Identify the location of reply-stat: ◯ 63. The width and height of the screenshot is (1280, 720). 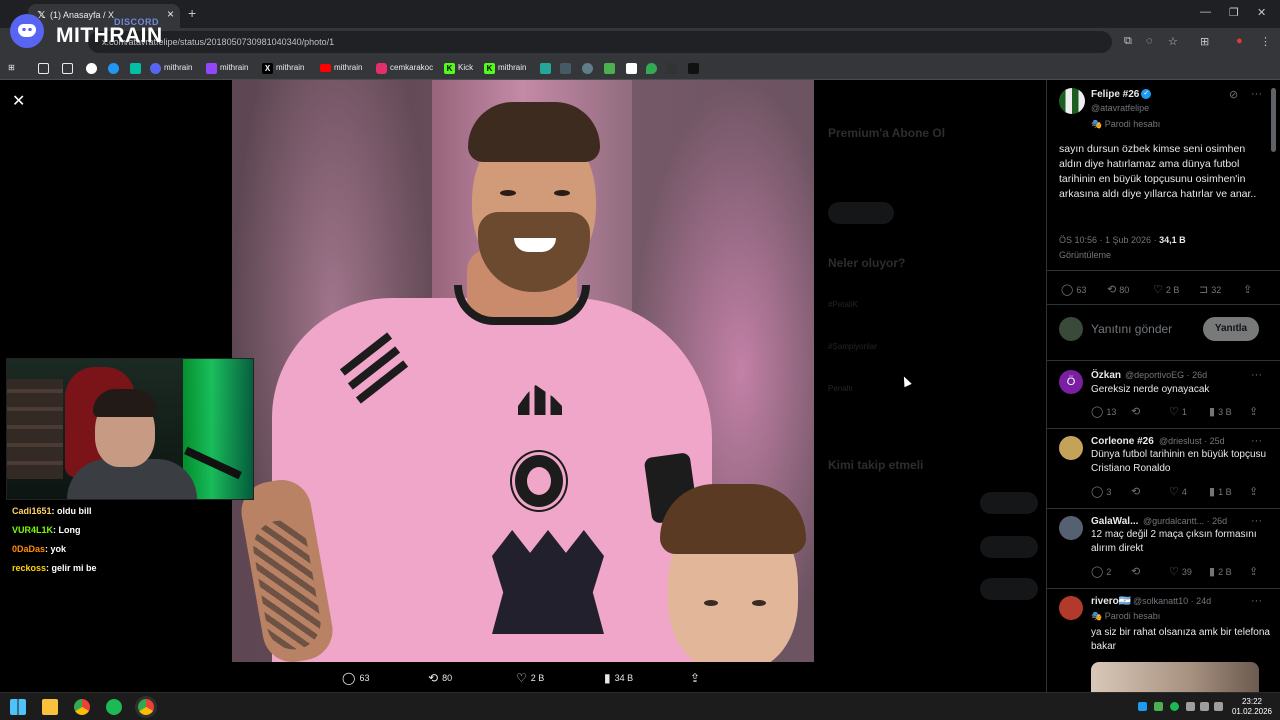
(1073, 289).